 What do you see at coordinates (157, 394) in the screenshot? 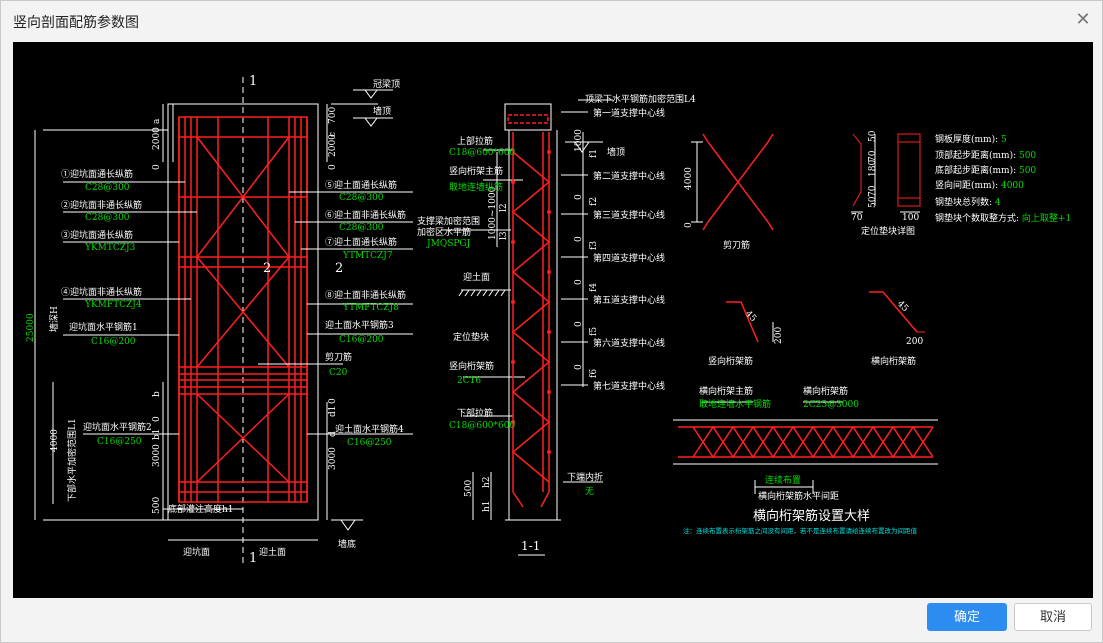
I see `dim-b-left: b` at bounding box center [157, 394].